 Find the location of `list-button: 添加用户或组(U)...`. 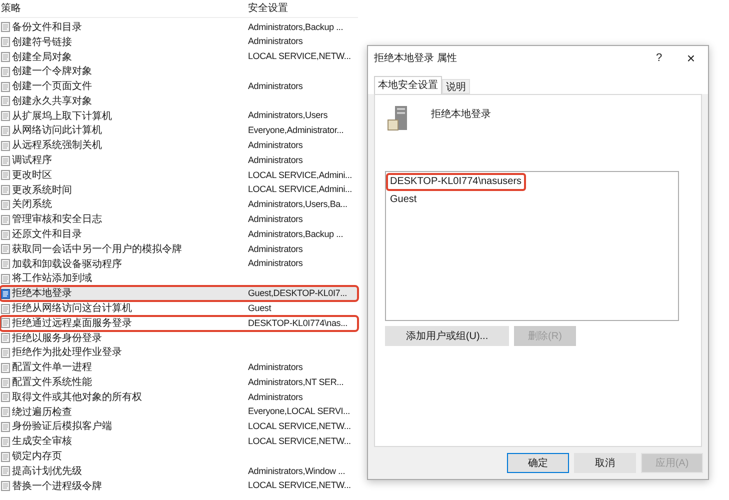

list-button: 添加用户或组(U)... is located at coordinates (447, 336).